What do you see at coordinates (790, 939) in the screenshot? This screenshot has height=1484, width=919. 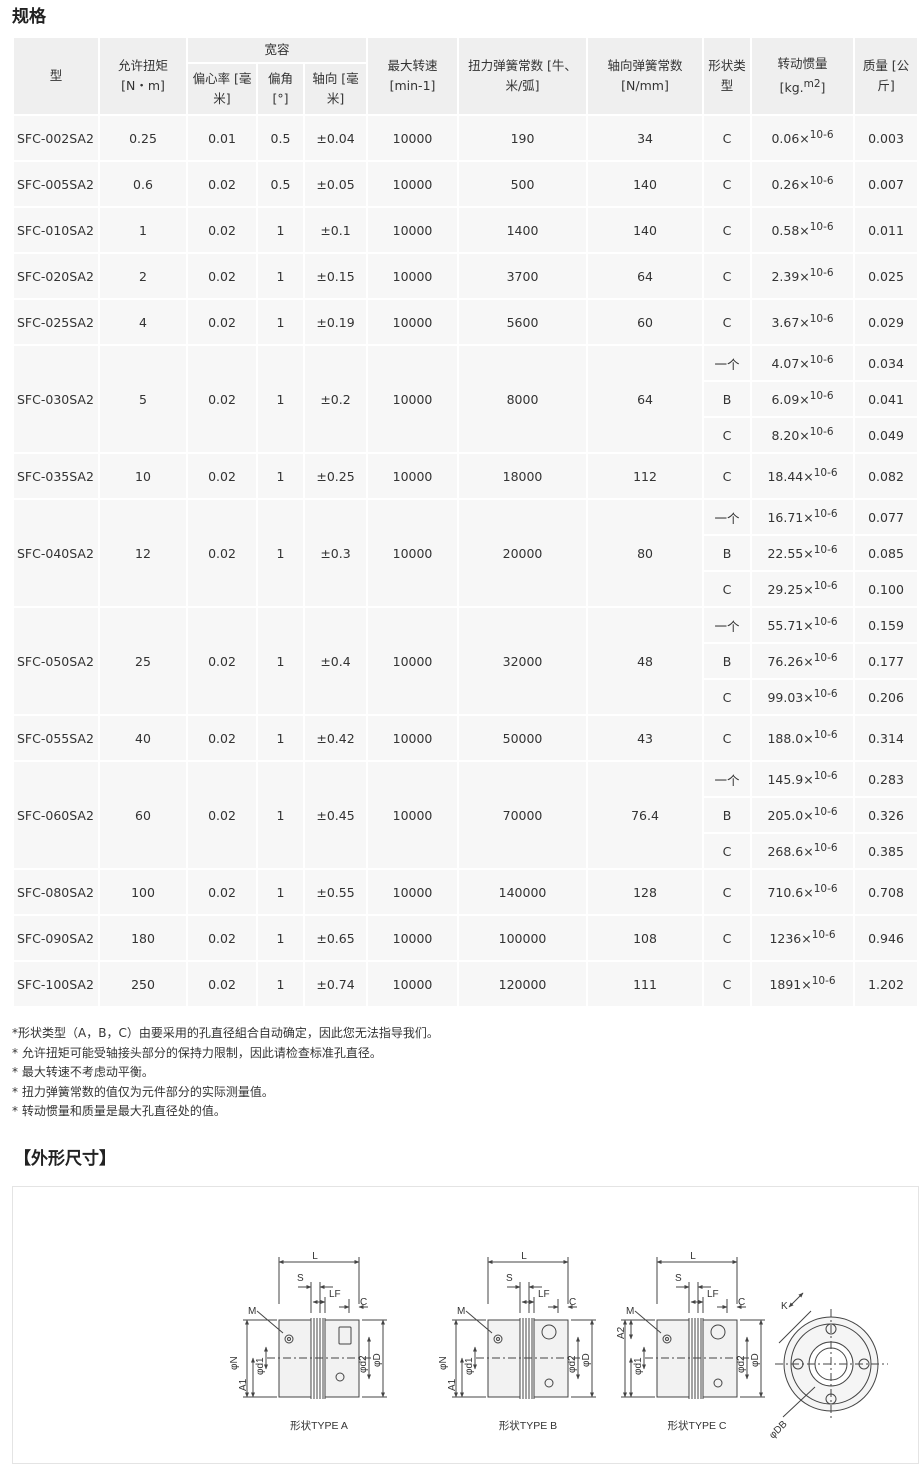 I see `inertia-value: 1236×` at bounding box center [790, 939].